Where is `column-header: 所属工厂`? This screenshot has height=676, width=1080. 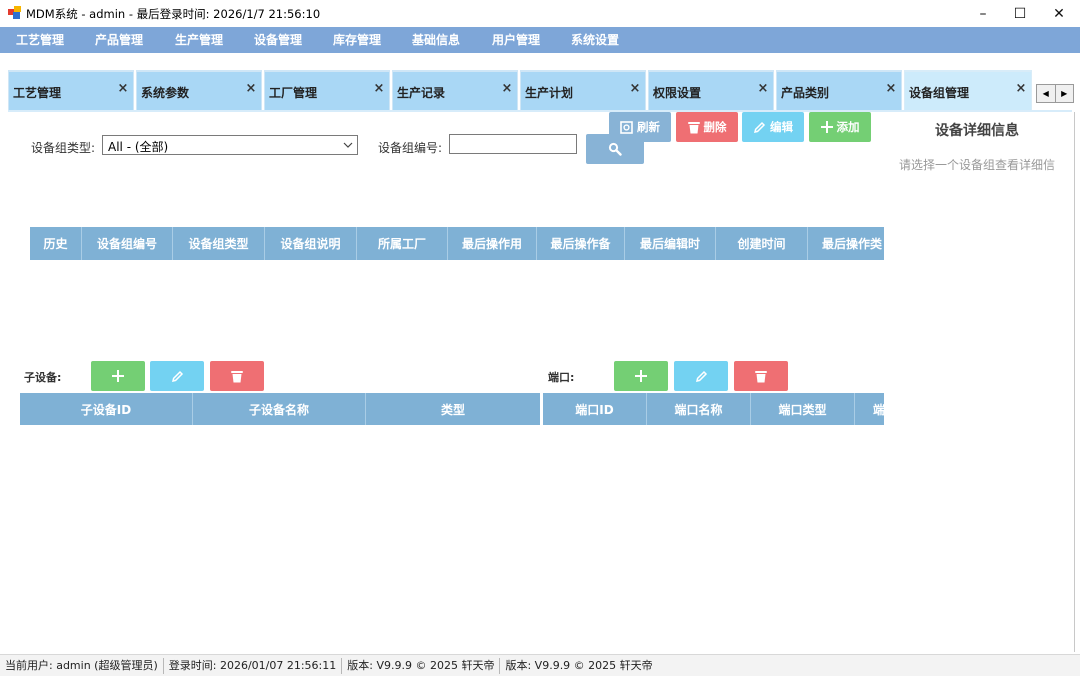 column-header: 所属工厂 is located at coordinates (402, 243).